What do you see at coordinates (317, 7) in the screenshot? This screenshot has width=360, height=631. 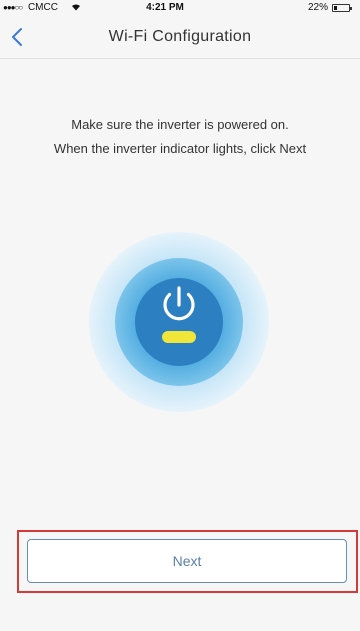 I see `battery-percent: 22%` at bounding box center [317, 7].